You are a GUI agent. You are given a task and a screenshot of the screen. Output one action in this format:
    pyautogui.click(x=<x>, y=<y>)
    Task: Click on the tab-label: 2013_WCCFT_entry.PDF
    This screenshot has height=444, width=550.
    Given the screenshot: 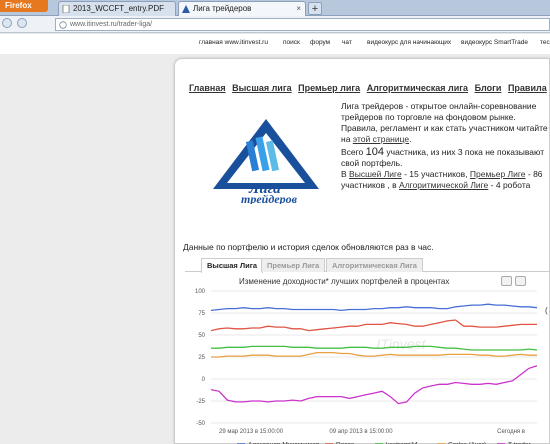 What is the action you would take?
    pyautogui.click(x=118, y=8)
    